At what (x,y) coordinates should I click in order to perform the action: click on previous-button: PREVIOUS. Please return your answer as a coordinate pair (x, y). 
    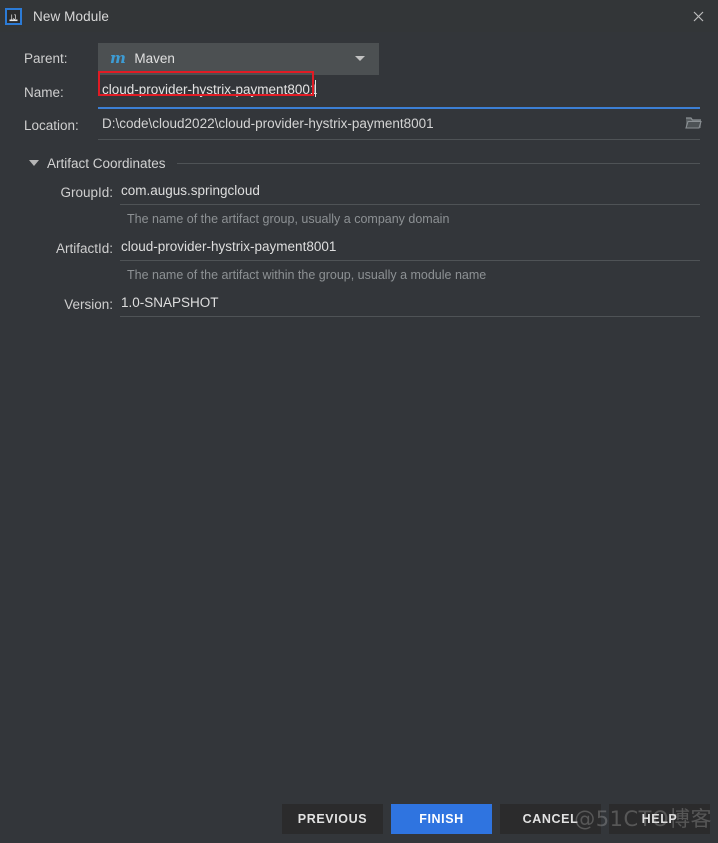
    Looking at the image, I should click on (332, 819).